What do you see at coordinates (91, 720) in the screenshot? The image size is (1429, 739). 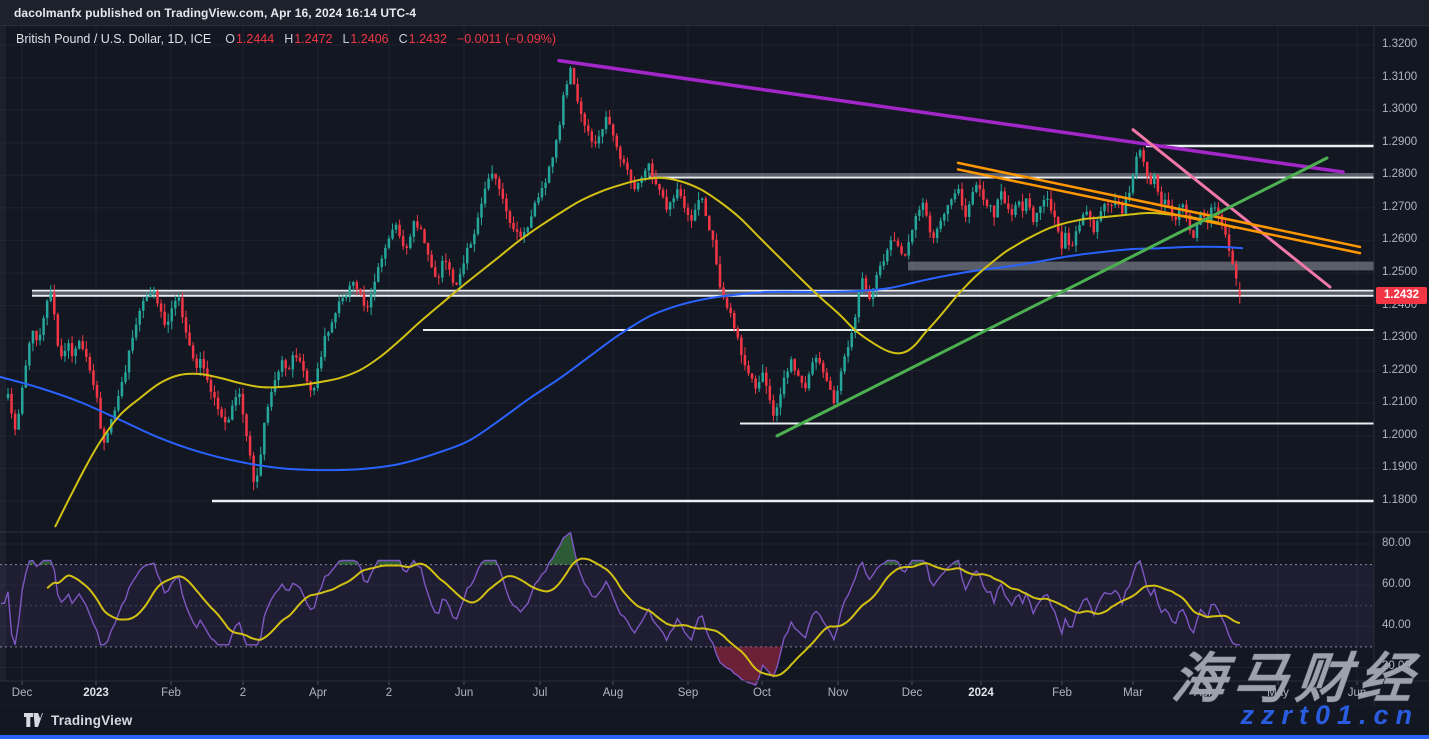 I see `tradingview-logo-text: TradingView` at bounding box center [91, 720].